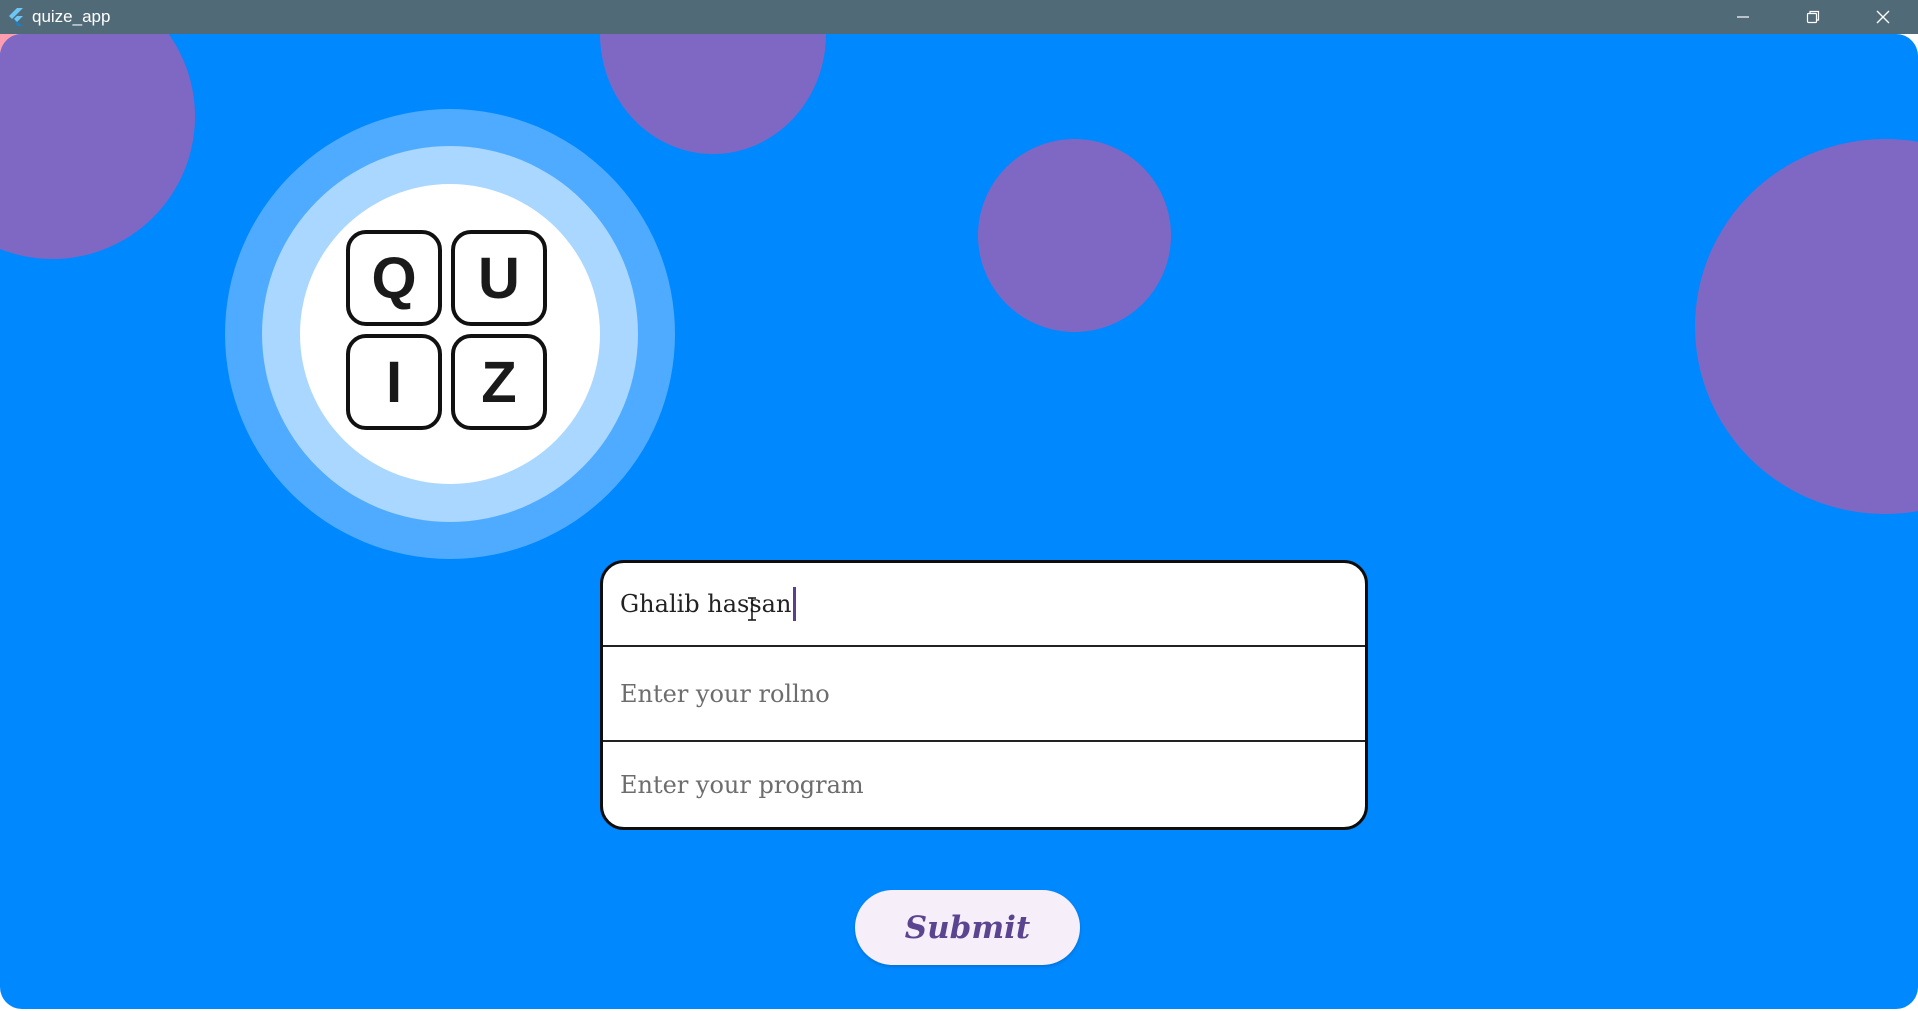  Describe the element at coordinates (752, 609) in the screenshot. I see `text-cursor-icon` at that location.